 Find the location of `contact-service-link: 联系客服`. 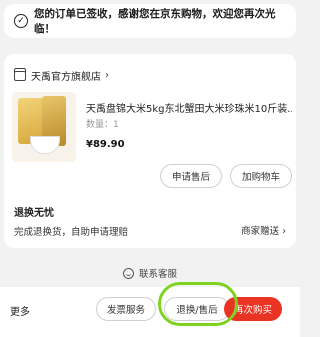

contact-service-link: 联系客服 is located at coordinates (150, 273).